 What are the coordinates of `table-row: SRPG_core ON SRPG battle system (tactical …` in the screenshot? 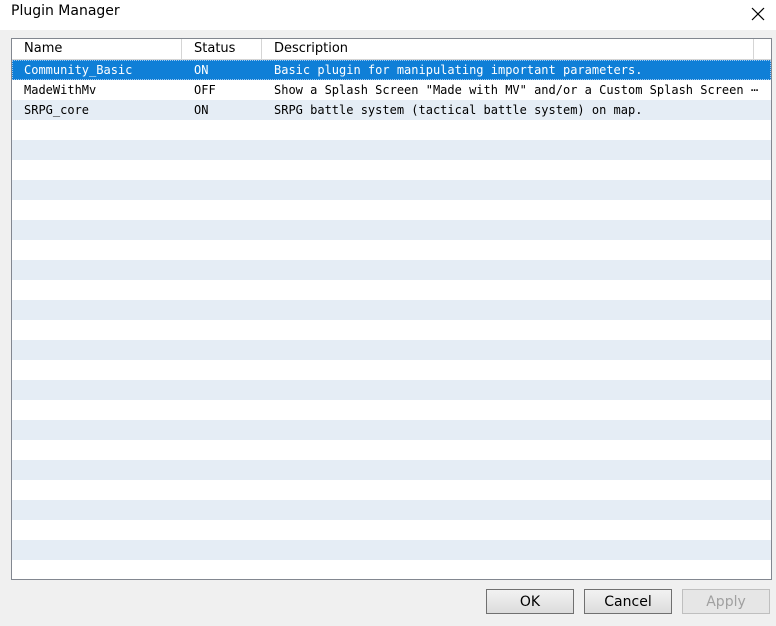 It's located at (391, 110).